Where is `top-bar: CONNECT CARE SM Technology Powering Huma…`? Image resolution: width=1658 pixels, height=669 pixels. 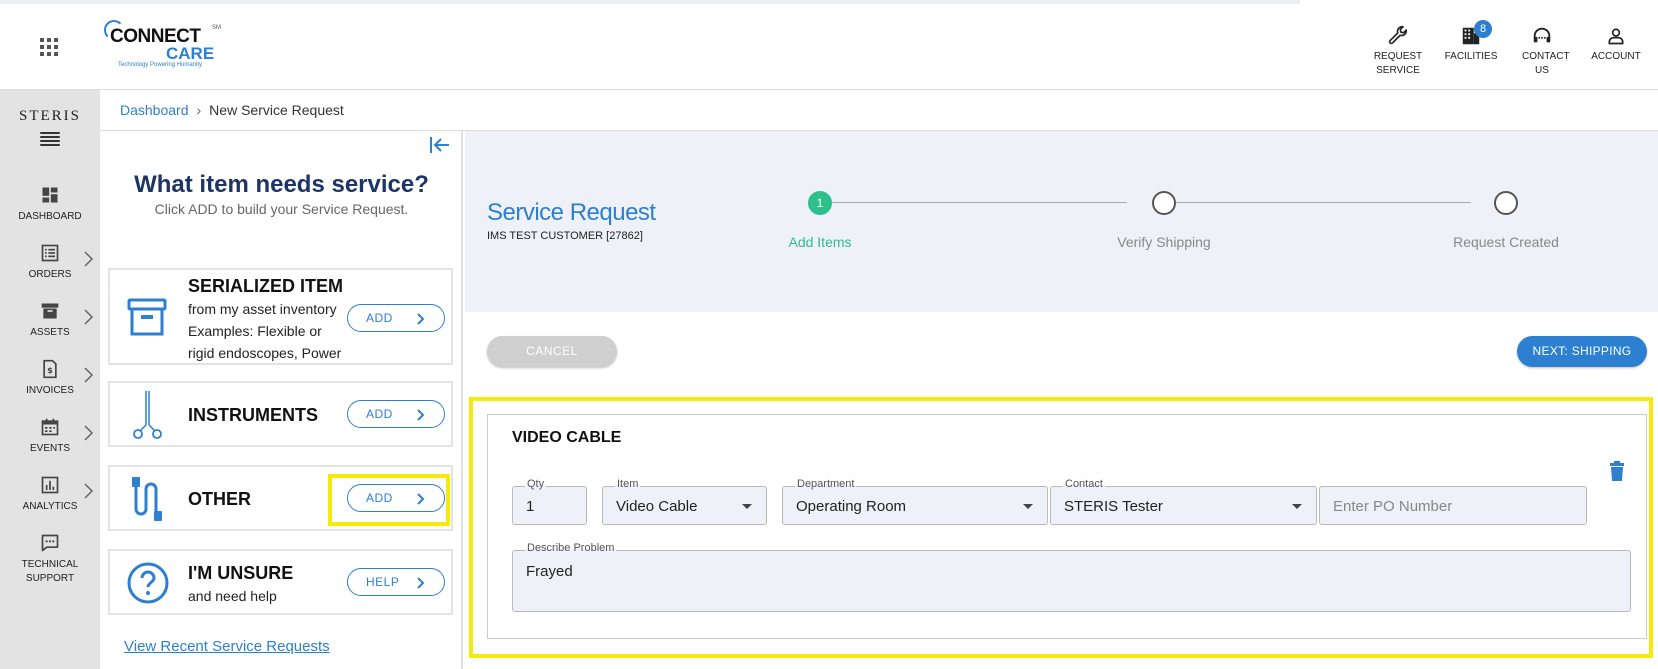
top-bar: CONNECT CARE SM Technology Powering Huma… is located at coordinates (829, 45).